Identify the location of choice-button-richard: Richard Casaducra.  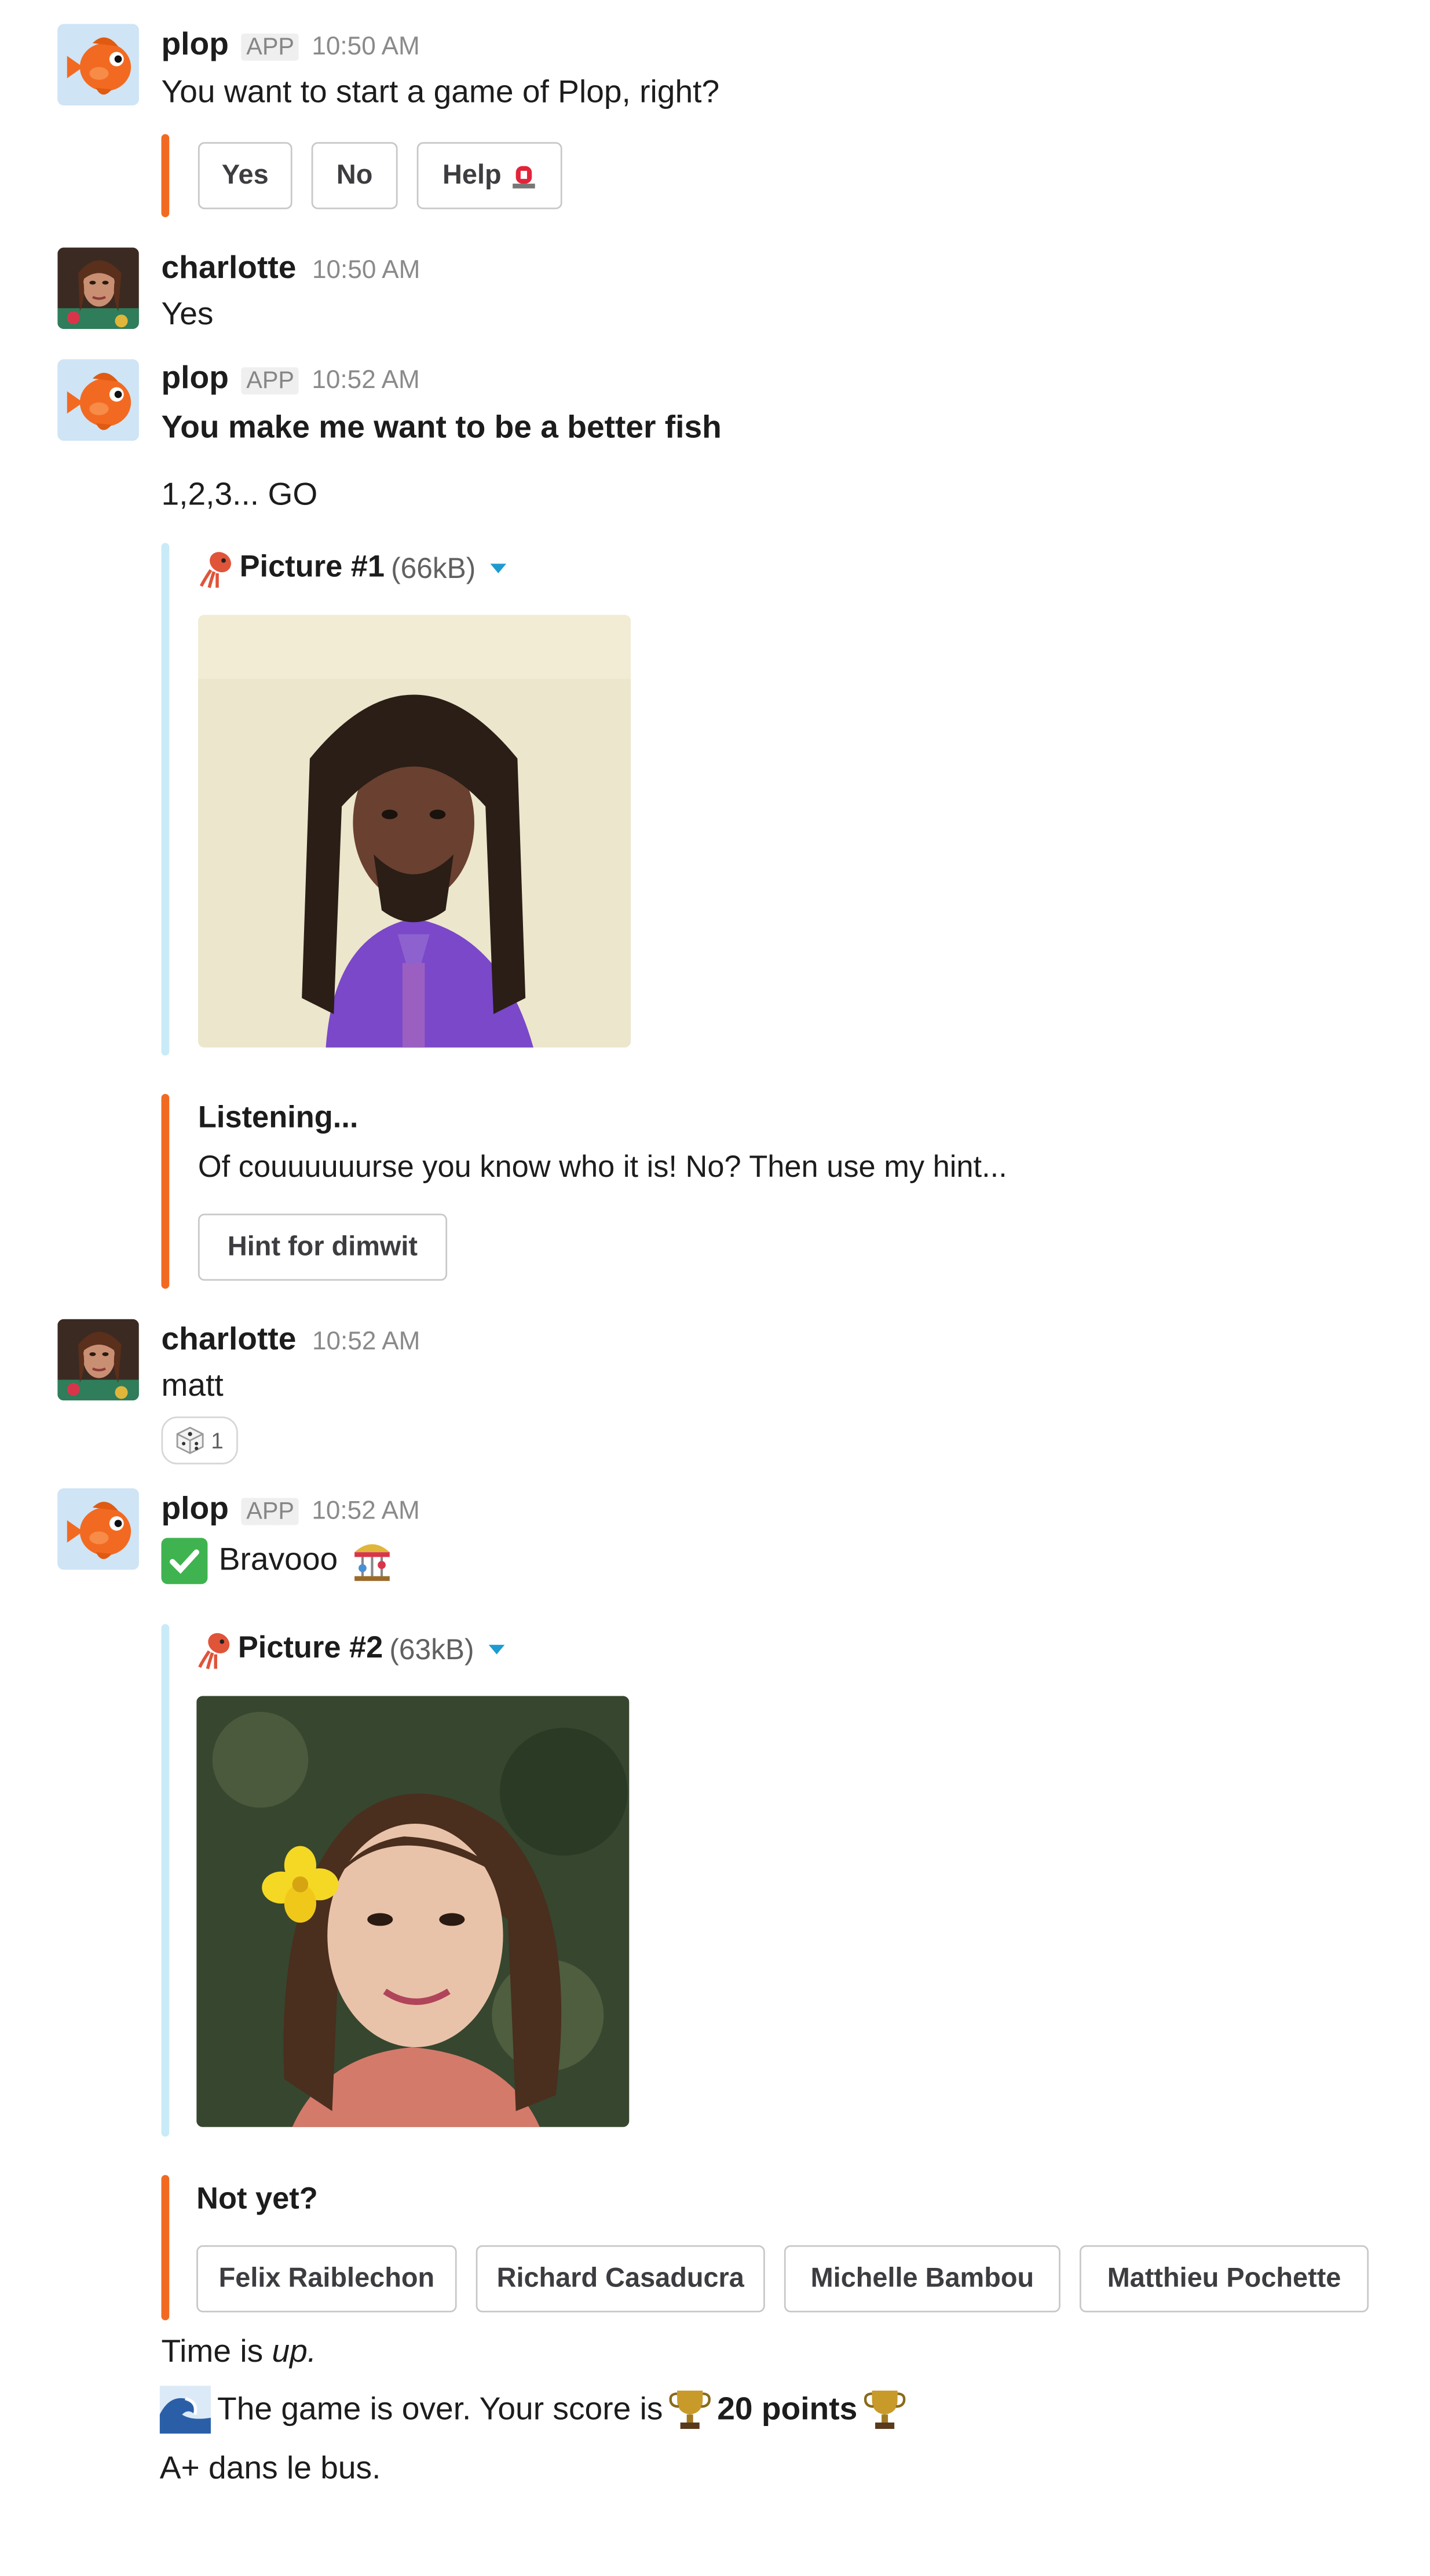
(620, 2278).